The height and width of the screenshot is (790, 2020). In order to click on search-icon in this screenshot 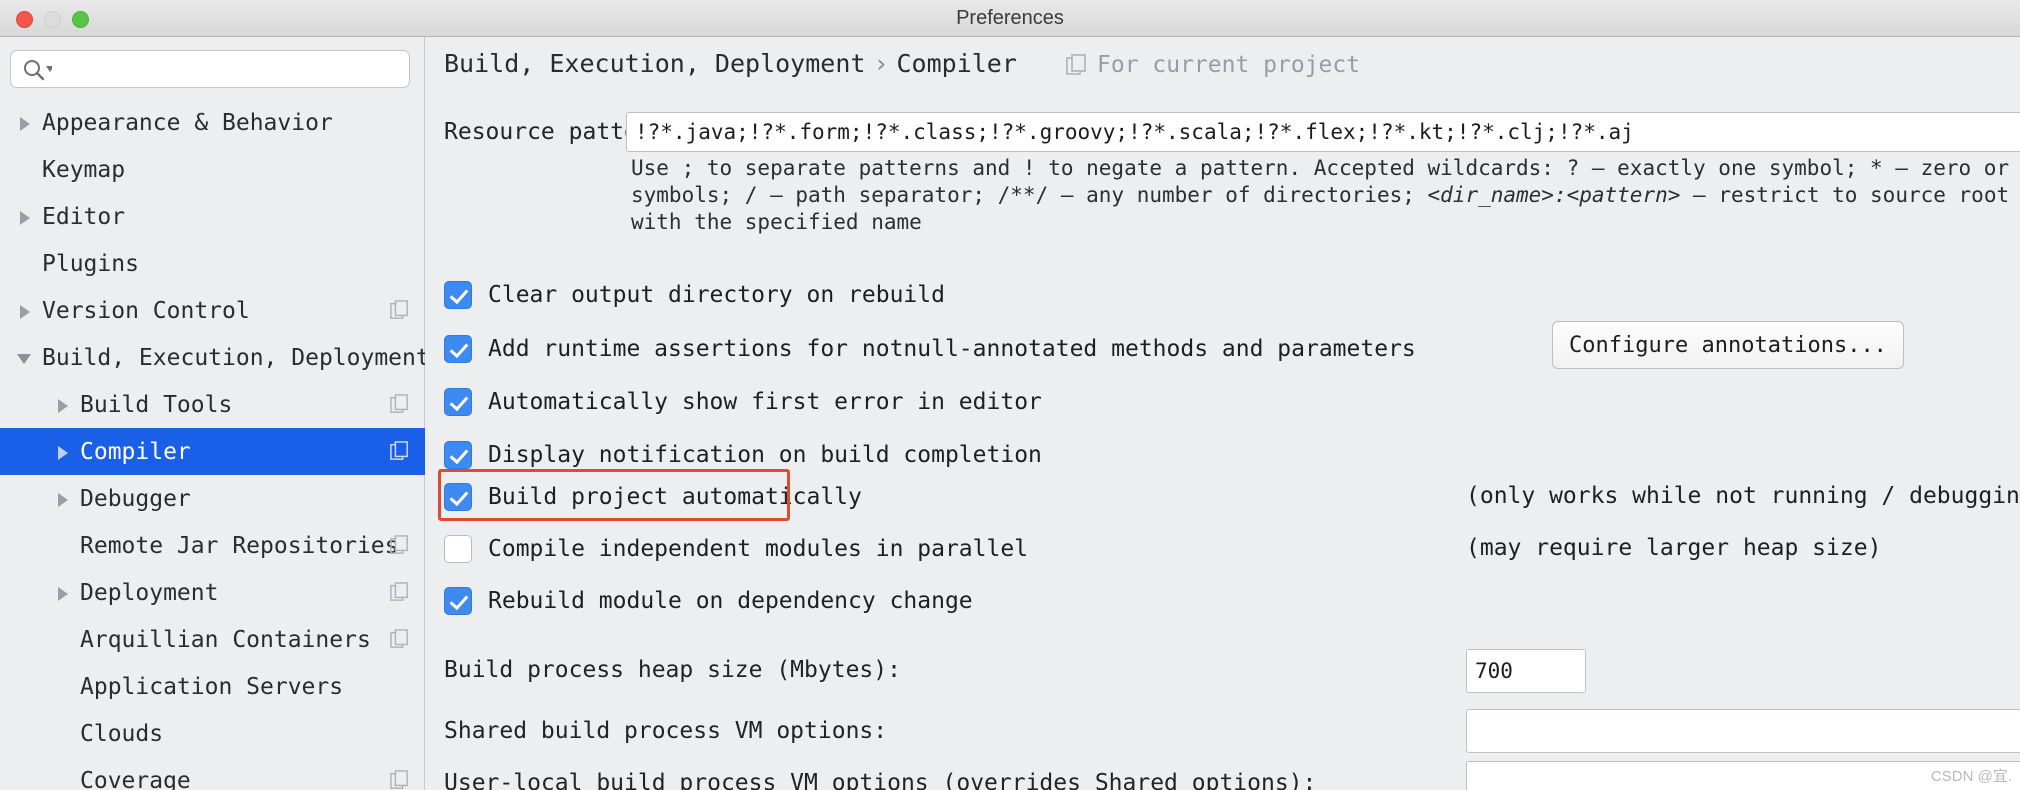, I will do `click(38, 70)`.